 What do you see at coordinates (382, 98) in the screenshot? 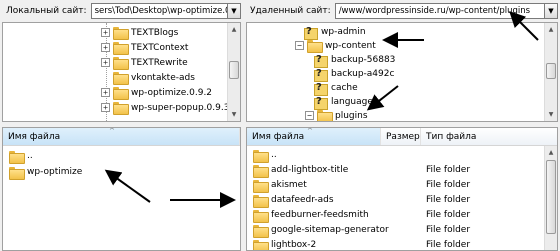
I see `arrow-to-plugins` at bounding box center [382, 98].